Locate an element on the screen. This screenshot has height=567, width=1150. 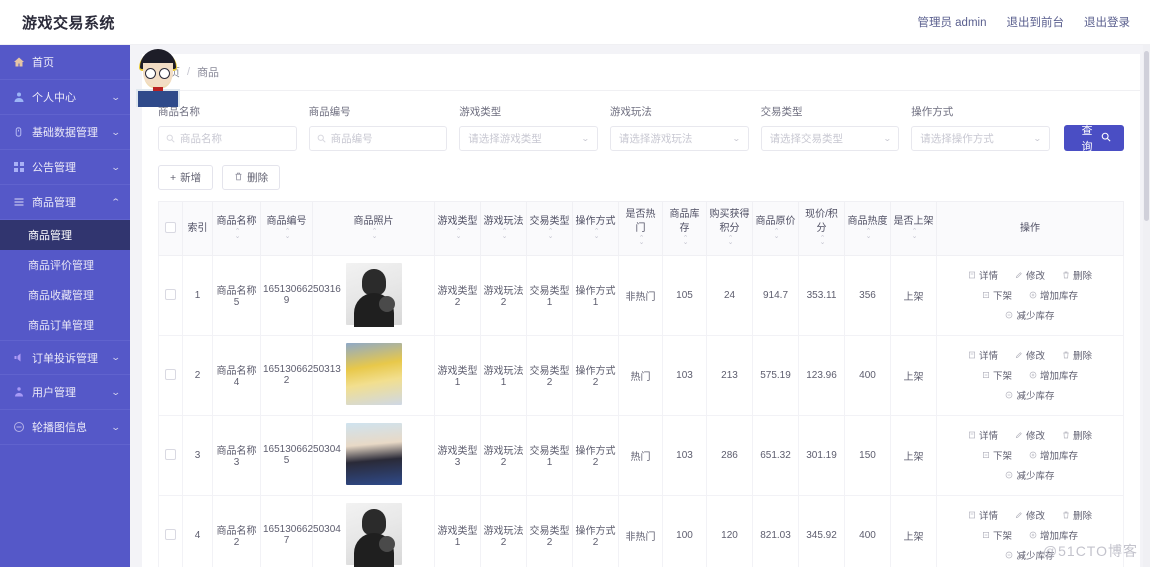
operation-mode-select: 请选择操作方式 ⌄ is located at coordinates (980, 138).